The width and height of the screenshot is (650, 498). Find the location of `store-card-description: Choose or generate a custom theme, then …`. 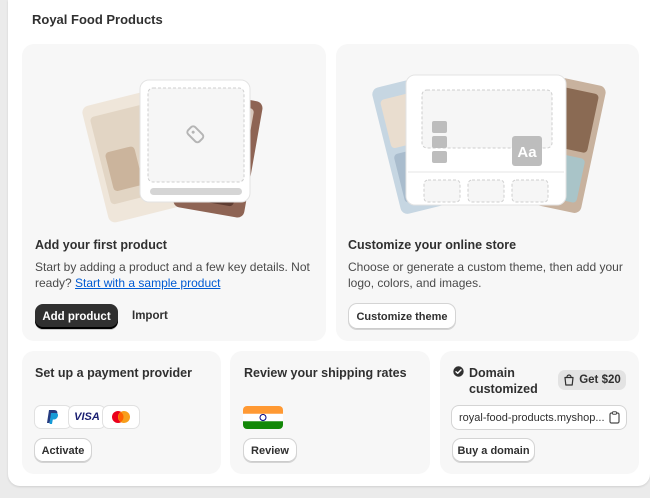

store-card-description: Choose or generate a custom theme, then … is located at coordinates (485, 275).